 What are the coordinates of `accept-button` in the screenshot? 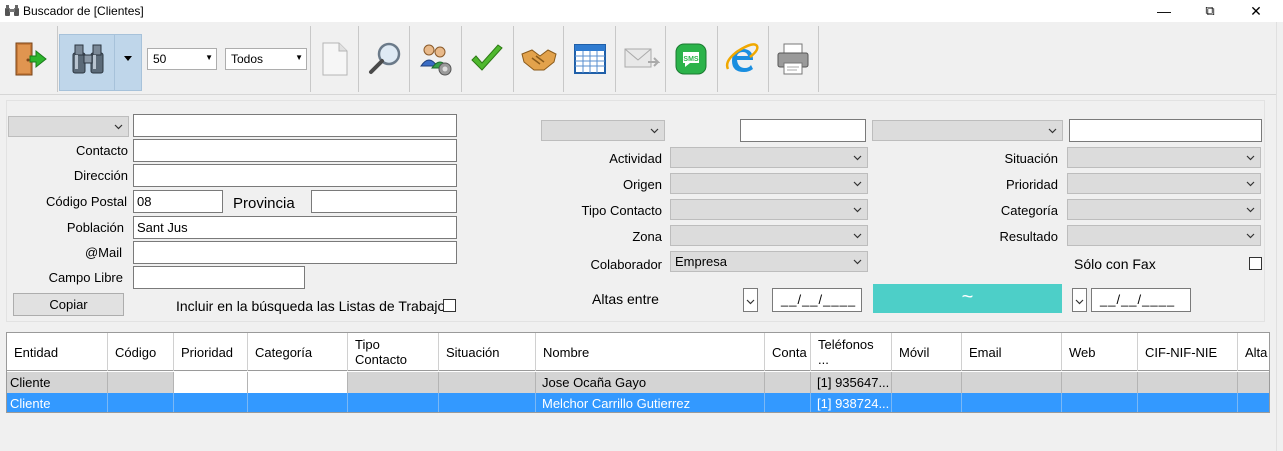 It's located at (487, 59).